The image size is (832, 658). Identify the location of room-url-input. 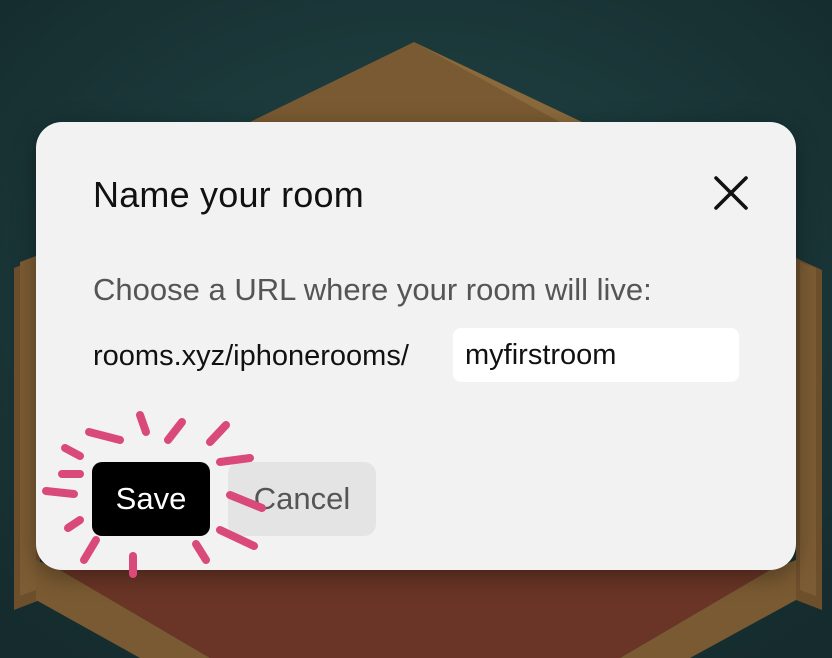
(596, 355).